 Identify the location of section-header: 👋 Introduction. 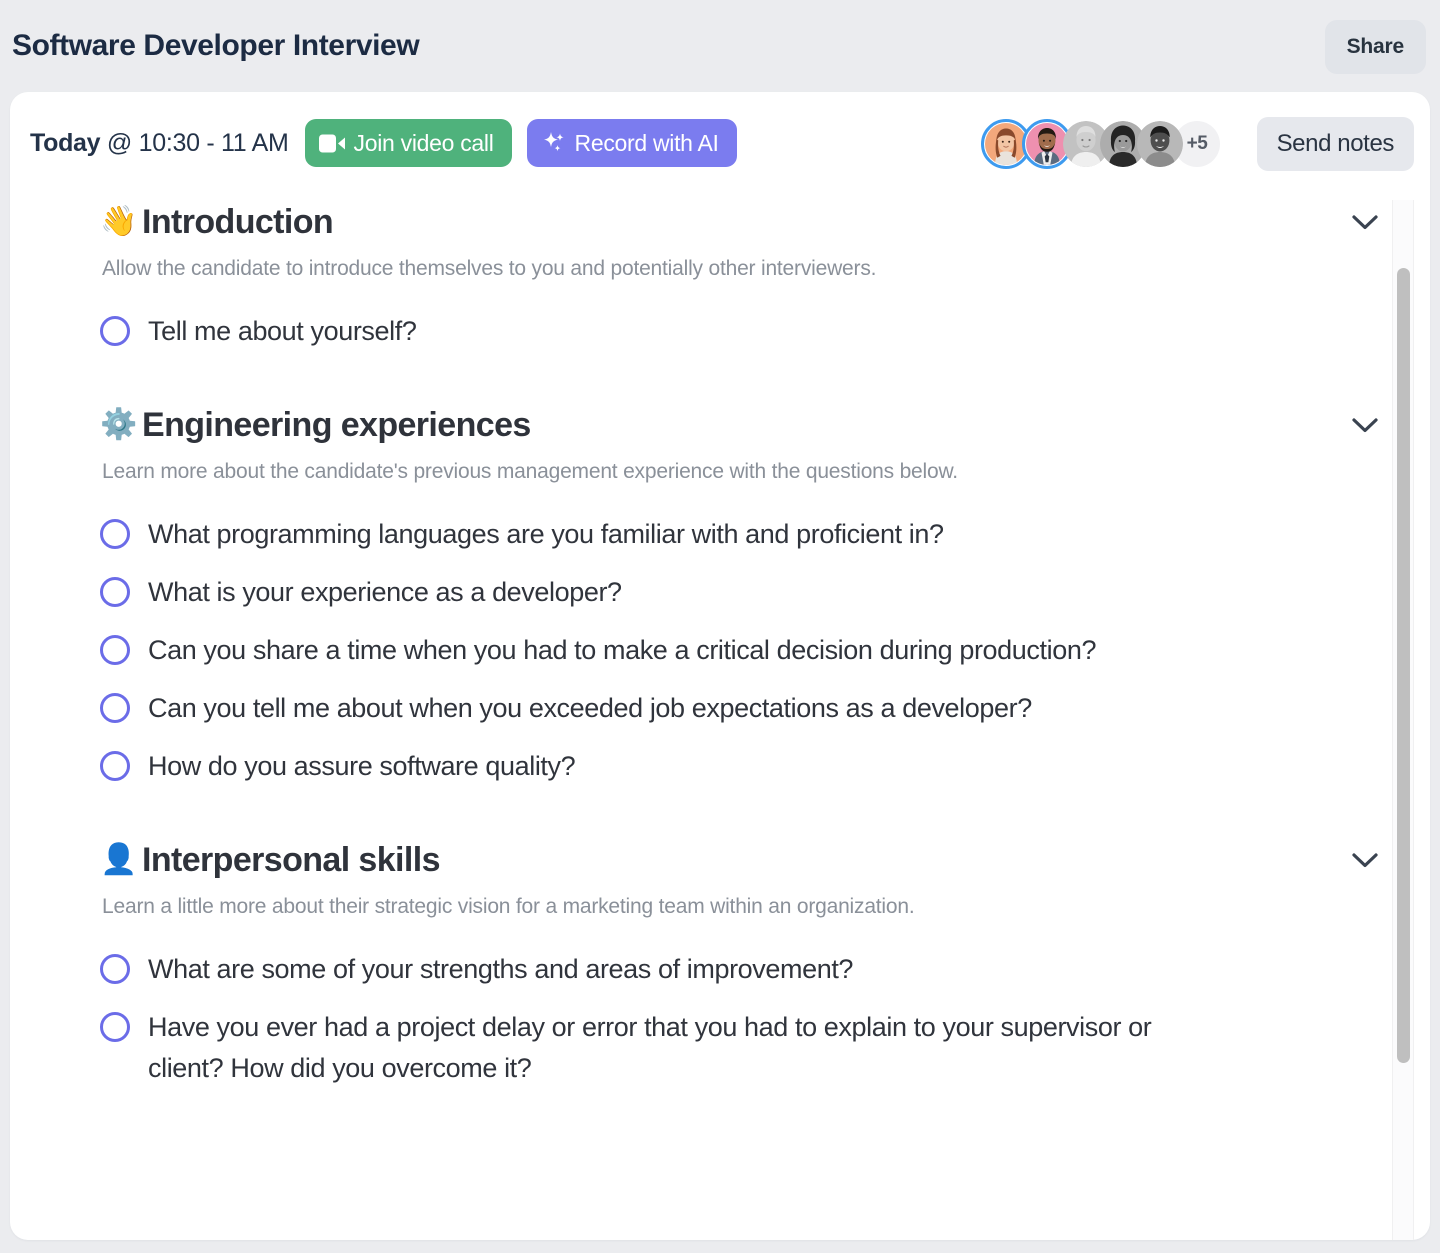
(739, 222).